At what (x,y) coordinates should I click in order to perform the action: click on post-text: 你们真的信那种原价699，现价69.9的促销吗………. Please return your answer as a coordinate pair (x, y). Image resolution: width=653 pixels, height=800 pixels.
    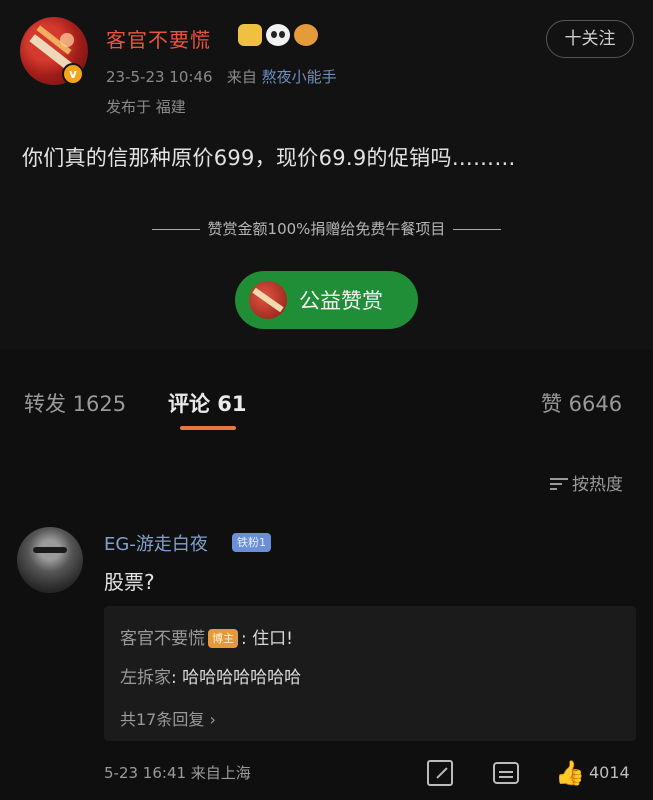
    Looking at the image, I should click on (269, 158).